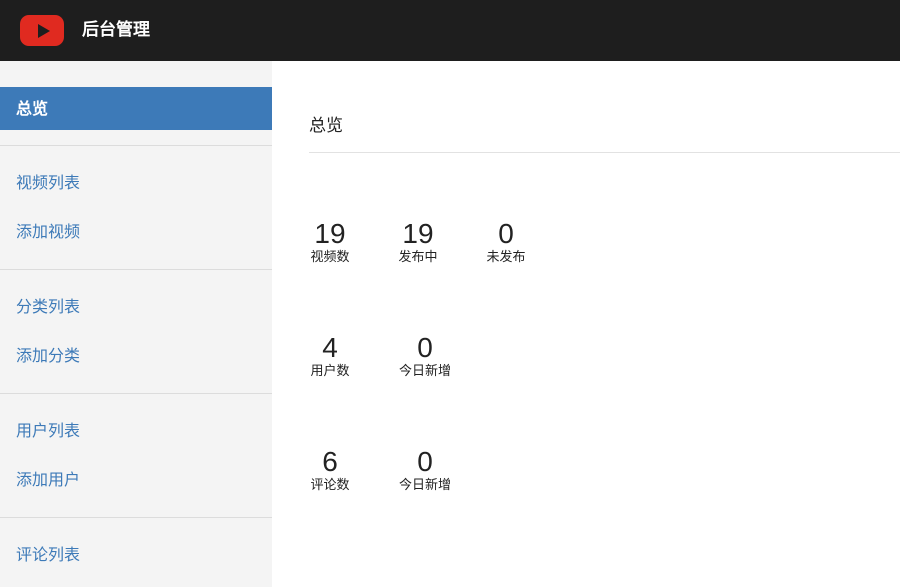 The width and height of the screenshot is (900, 587). I want to click on play-triangle-icon, so click(43, 30).